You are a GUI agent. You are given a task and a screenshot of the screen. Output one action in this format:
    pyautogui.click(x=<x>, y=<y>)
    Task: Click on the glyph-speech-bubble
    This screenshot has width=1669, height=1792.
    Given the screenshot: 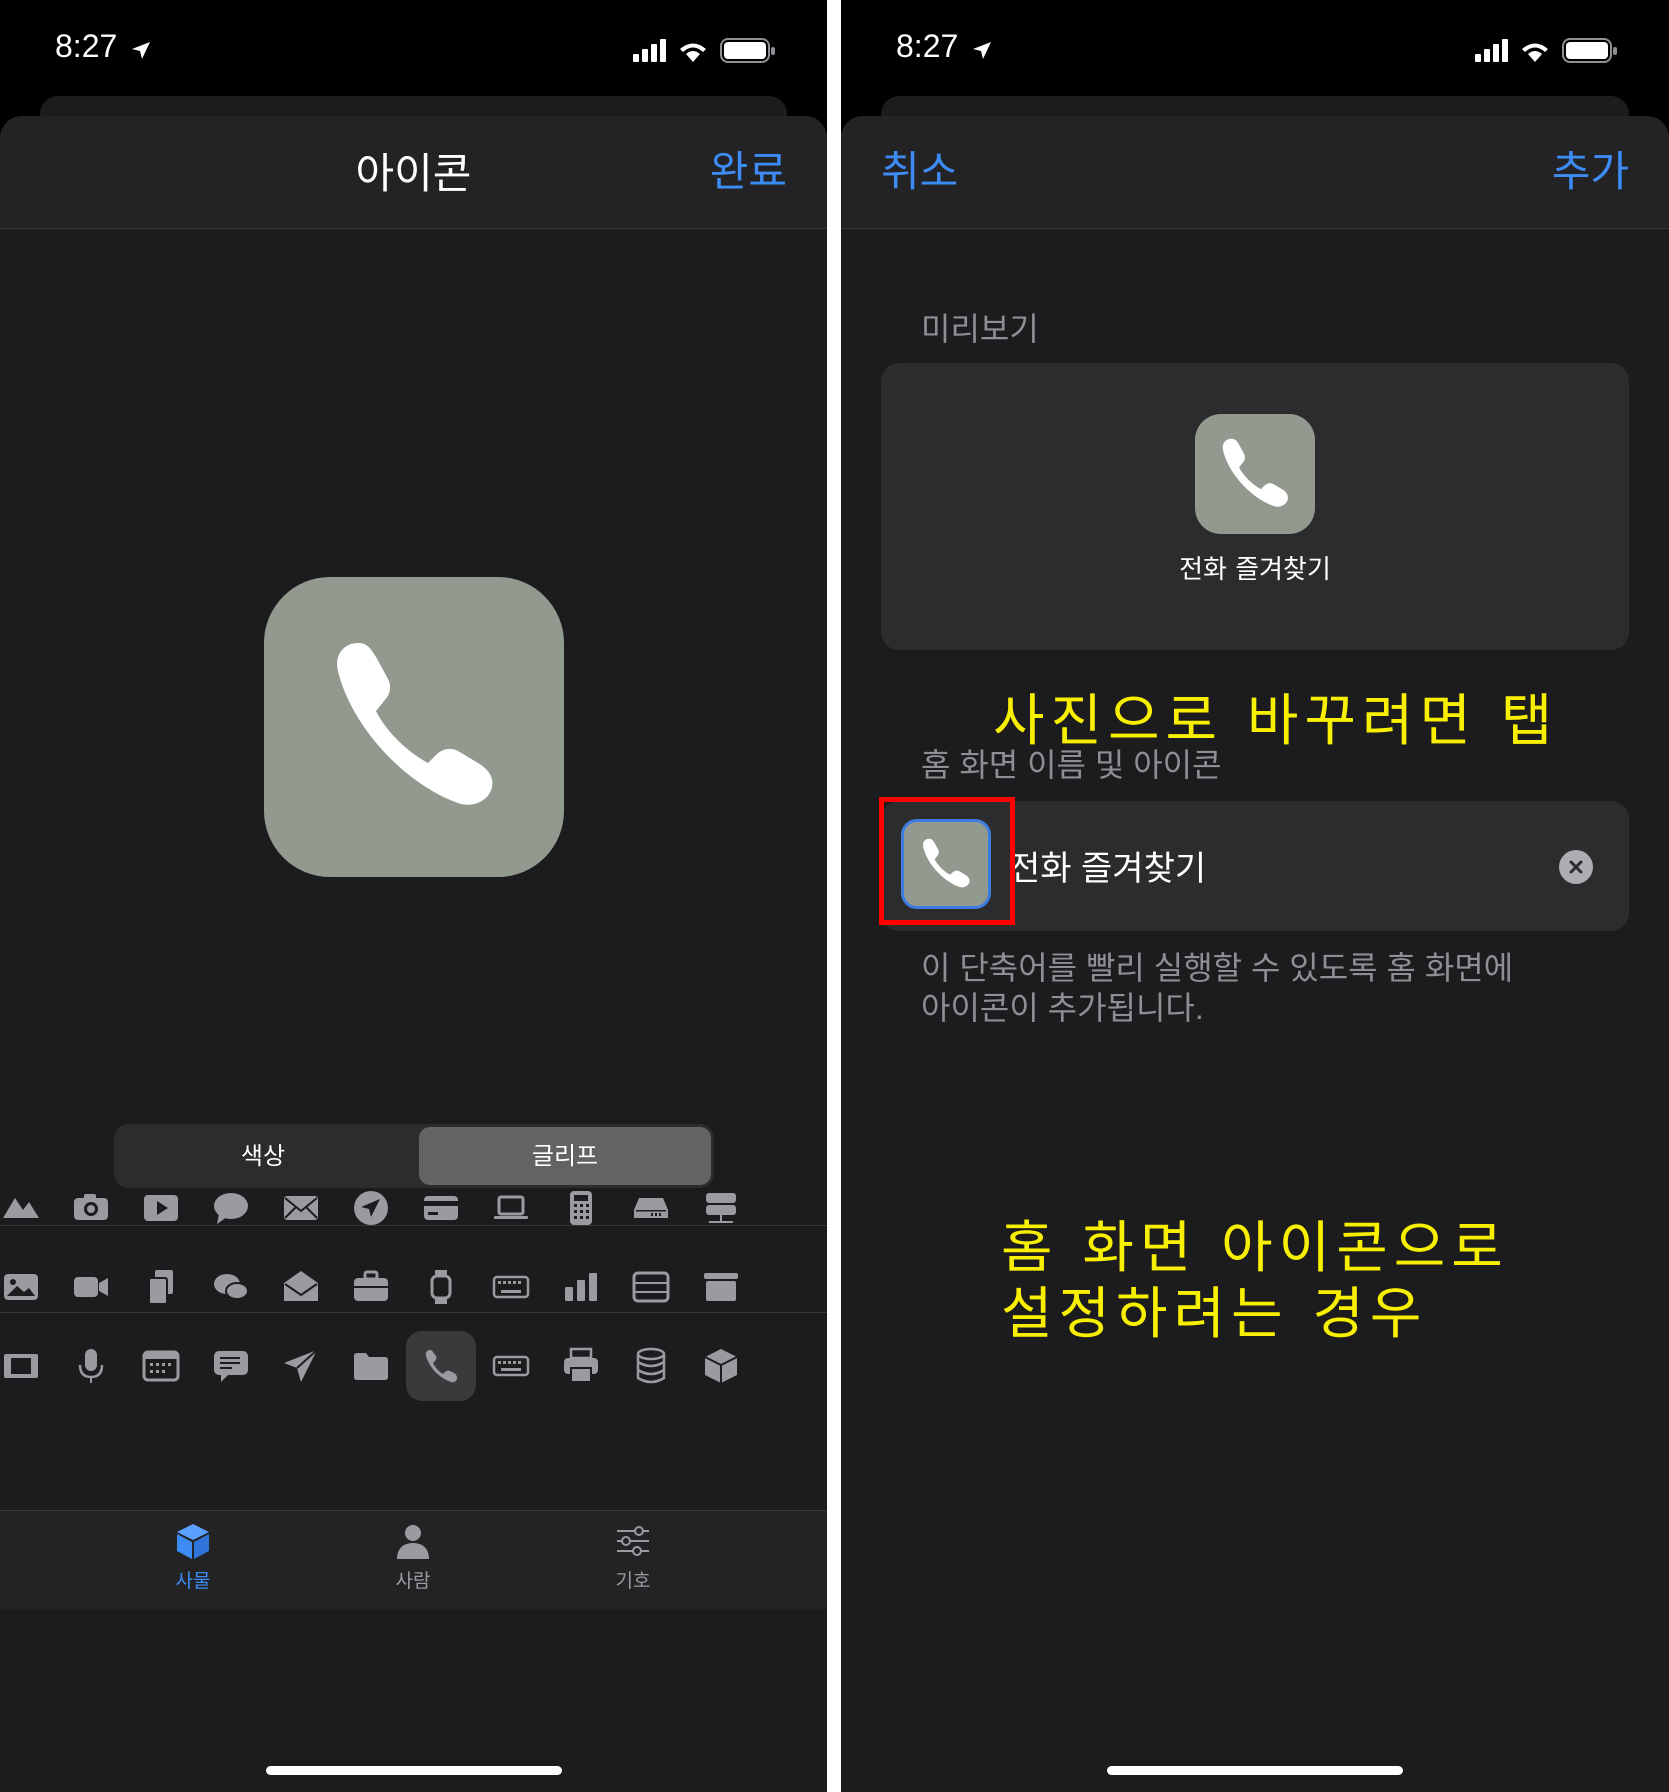 What is the action you would take?
    pyautogui.click(x=231, y=1208)
    